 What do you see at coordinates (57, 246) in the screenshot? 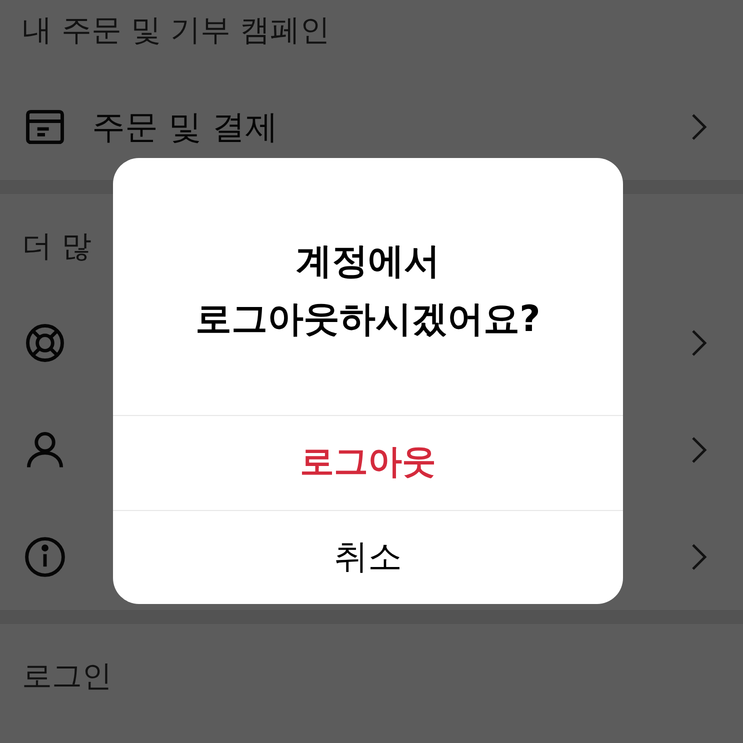
I see `section-header: 더 많` at bounding box center [57, 246].